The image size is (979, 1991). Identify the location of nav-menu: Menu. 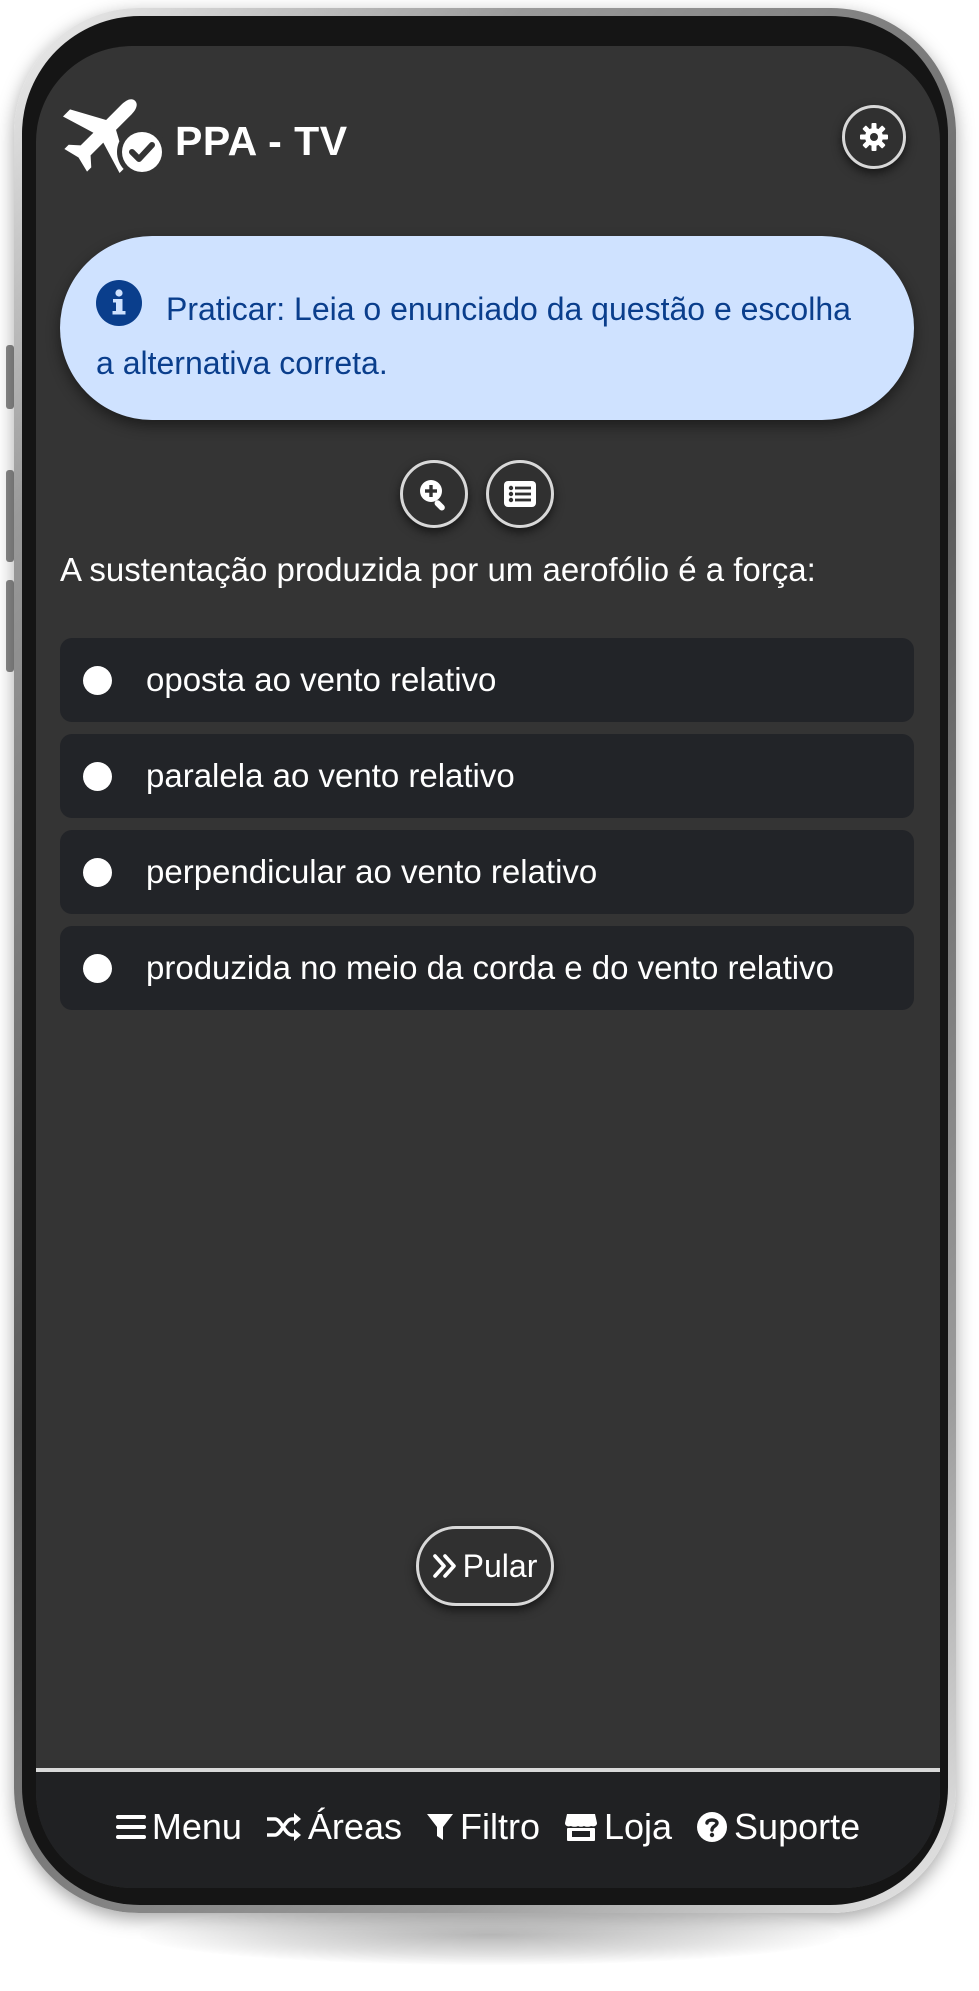
(178, 1827).